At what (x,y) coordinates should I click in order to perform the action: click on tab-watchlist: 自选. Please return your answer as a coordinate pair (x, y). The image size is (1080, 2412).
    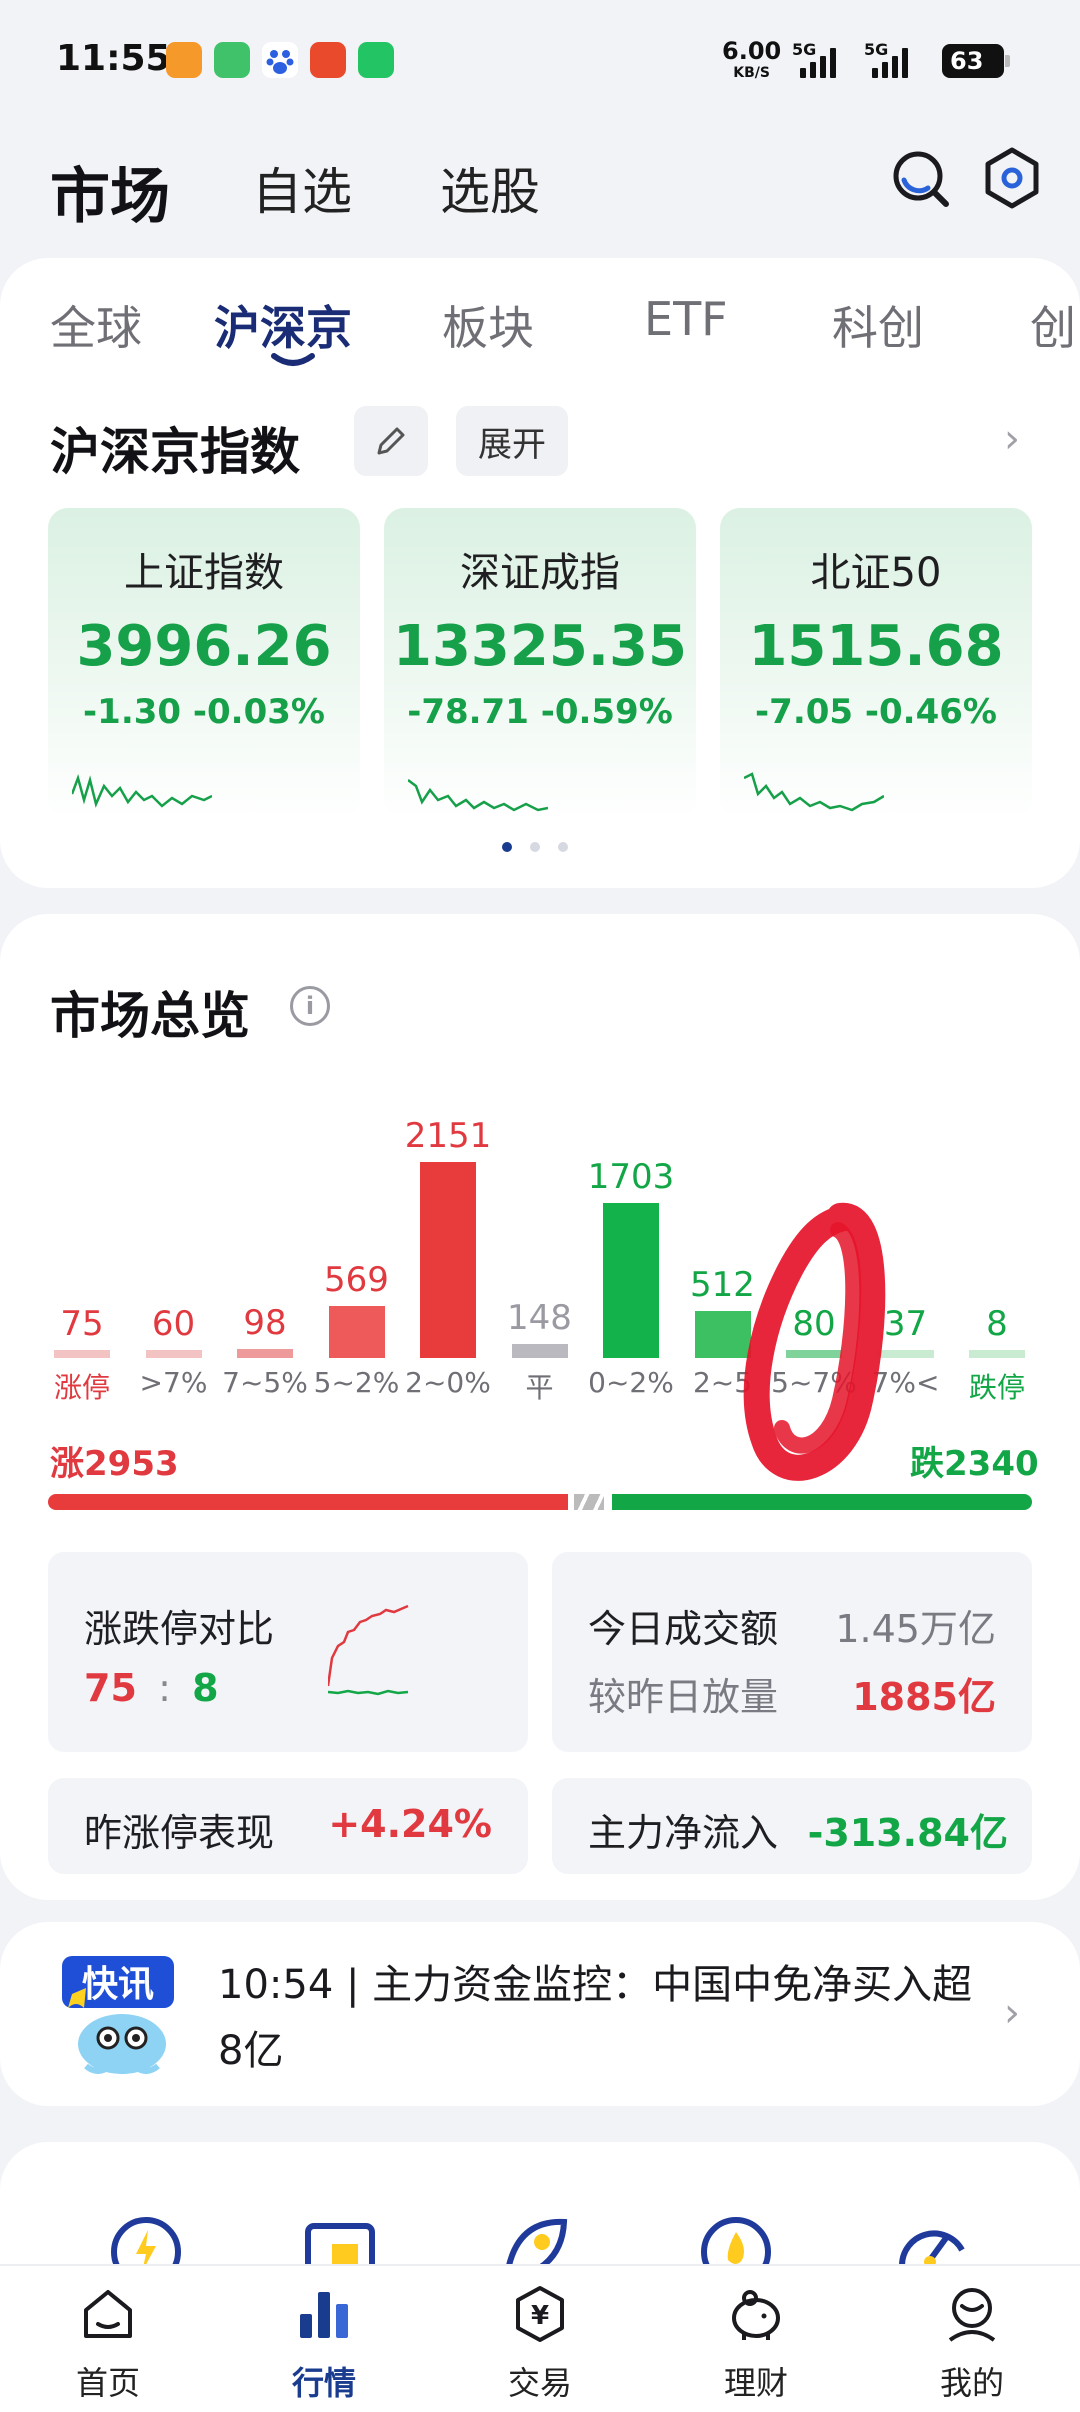
    Looking at the image, I should click on (302, 188).